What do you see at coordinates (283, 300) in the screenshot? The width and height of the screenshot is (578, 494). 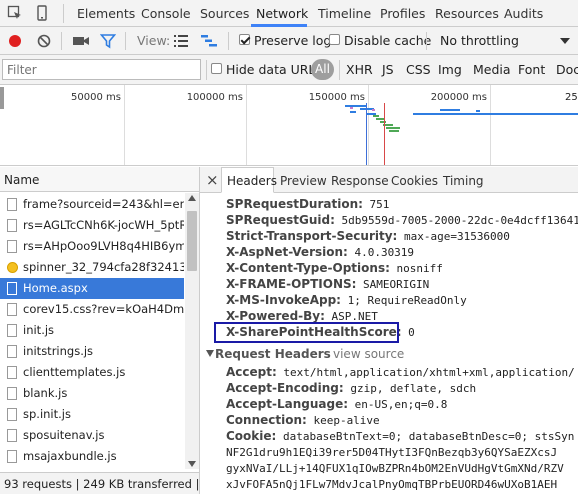 I see `header-key: X-MS-InvokeApp:` at bounding box center [283, 300].